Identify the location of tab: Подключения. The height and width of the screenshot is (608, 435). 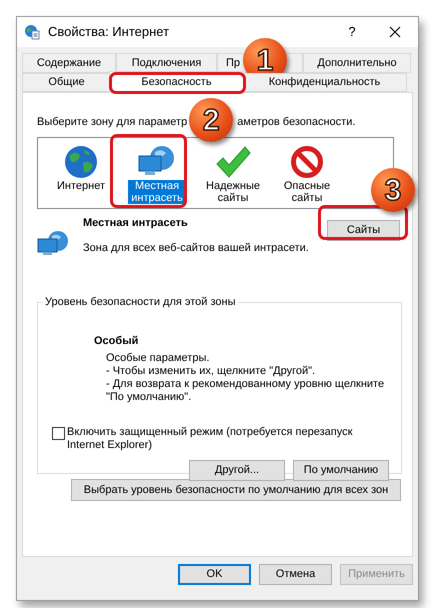
(166, 63).